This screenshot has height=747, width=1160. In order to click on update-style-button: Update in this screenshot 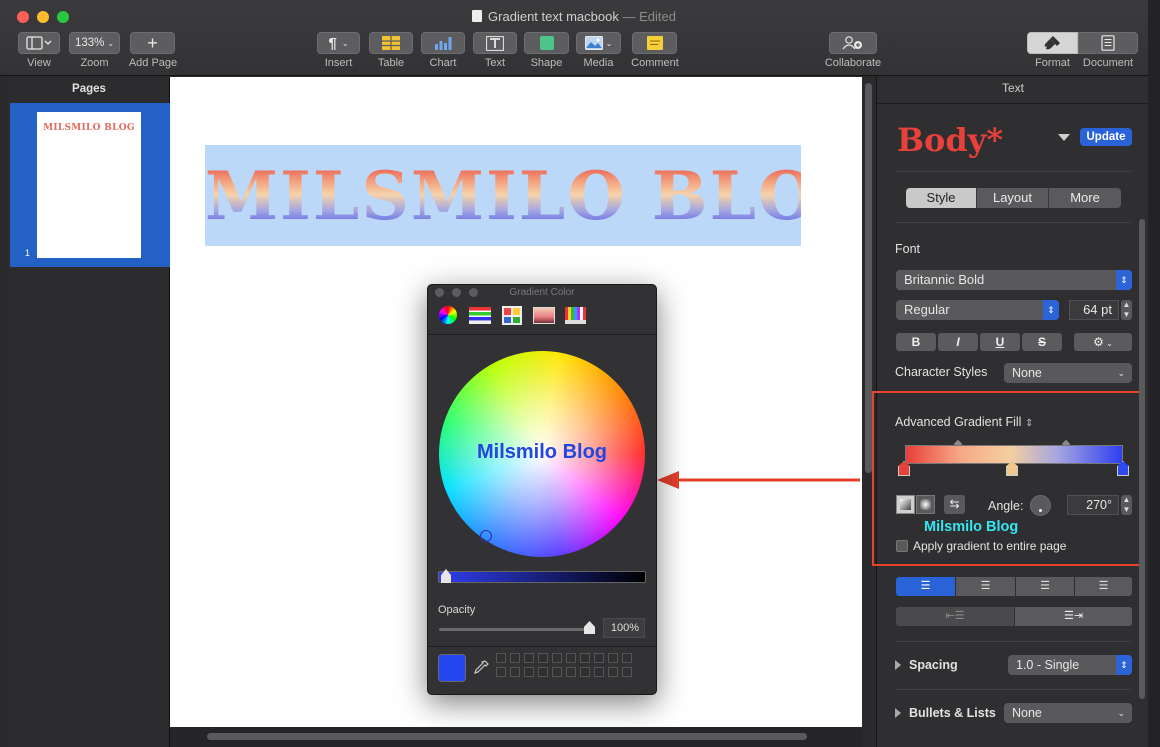, I will do `click(1106, 137)`.